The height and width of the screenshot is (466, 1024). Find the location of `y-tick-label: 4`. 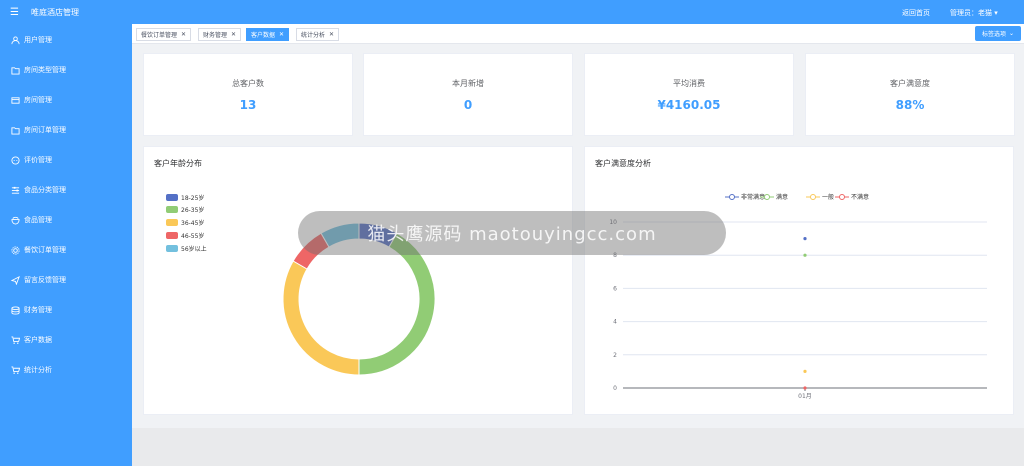

y-tick-label: 4 is located at coordinates (615, 322).